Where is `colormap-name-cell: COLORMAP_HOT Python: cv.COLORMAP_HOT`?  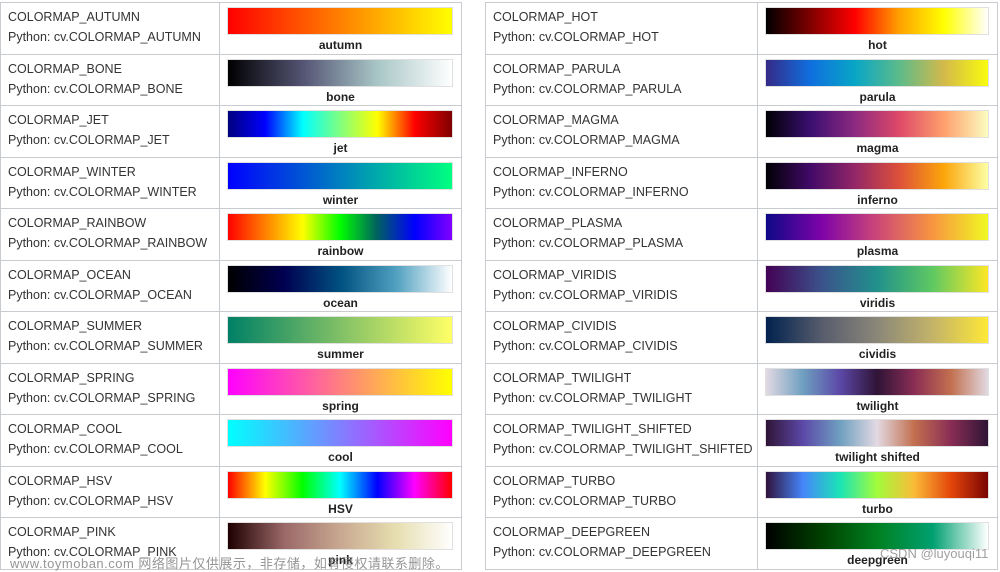 colormap-name-cell: COLORMAP_HOT Python: cv.COLORMAP_HOT is located at coordinates (621, 28).